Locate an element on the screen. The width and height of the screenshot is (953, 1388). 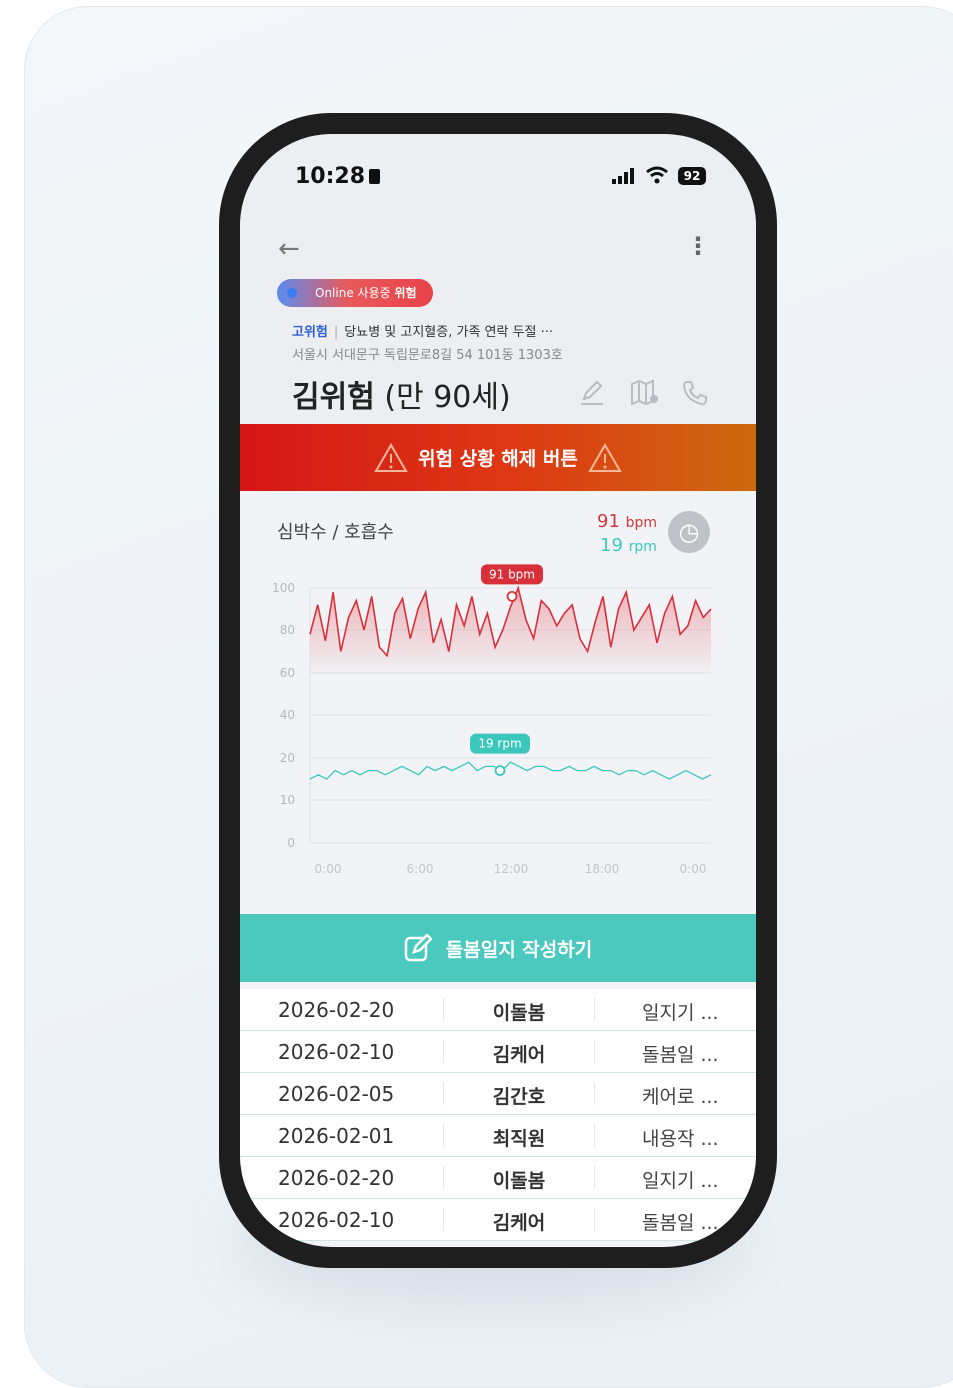
write-care-log-label: 돌봄일지 작성하기 is located at coordinates (519, 949).